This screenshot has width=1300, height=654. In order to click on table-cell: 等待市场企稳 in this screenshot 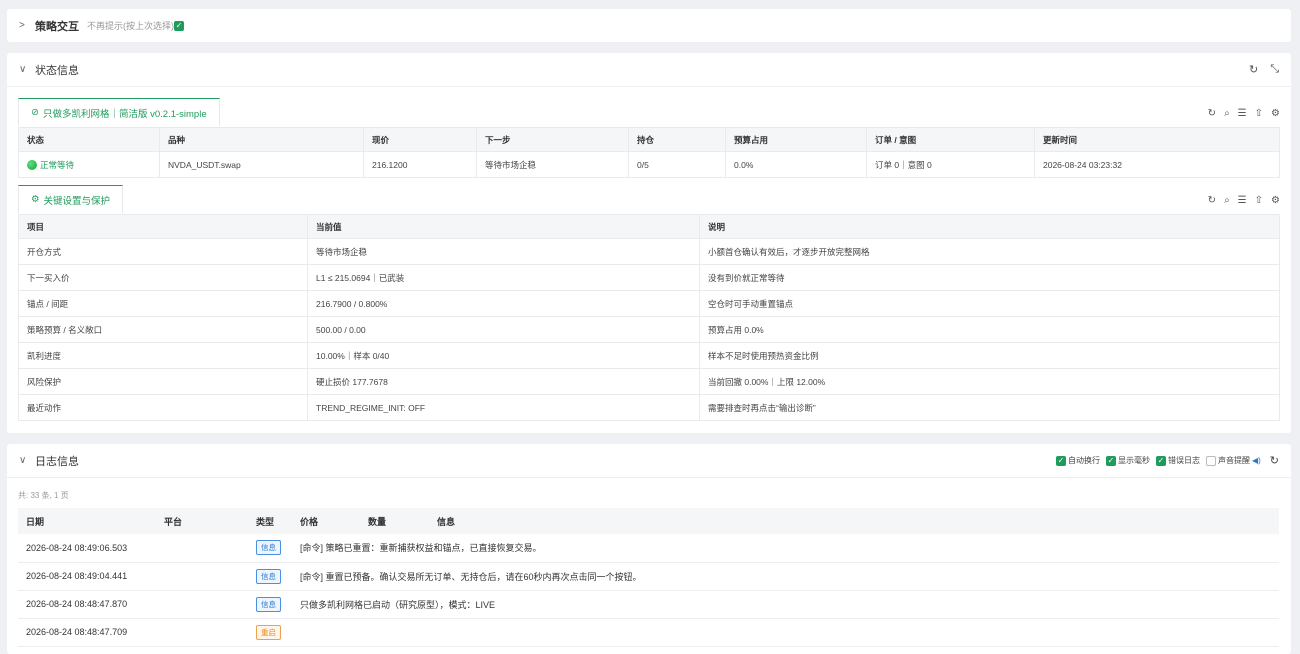, I will do `click(503, 251)`.